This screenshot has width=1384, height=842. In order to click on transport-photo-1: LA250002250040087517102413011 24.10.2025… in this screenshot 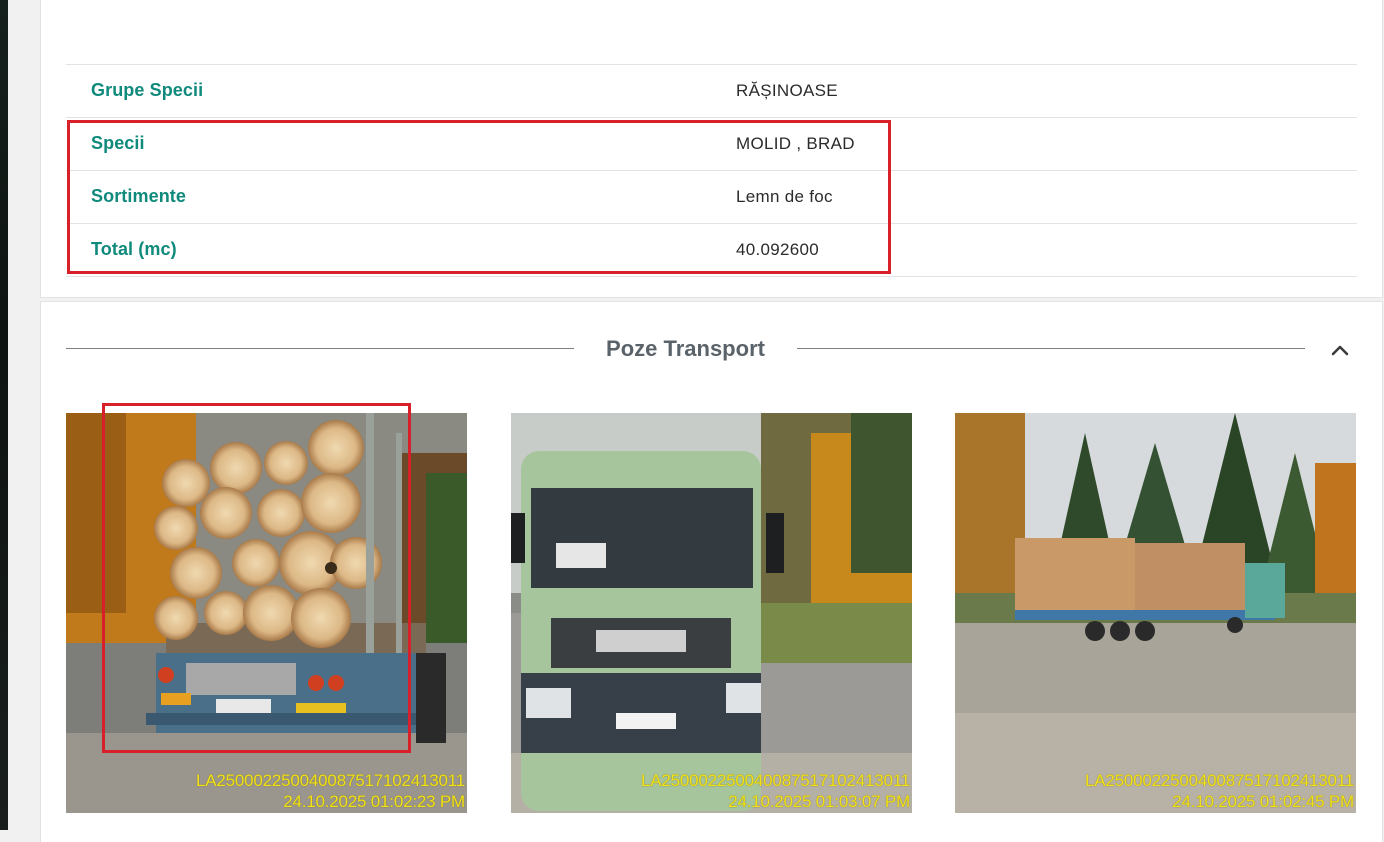, I will do `click(266, 613)`.